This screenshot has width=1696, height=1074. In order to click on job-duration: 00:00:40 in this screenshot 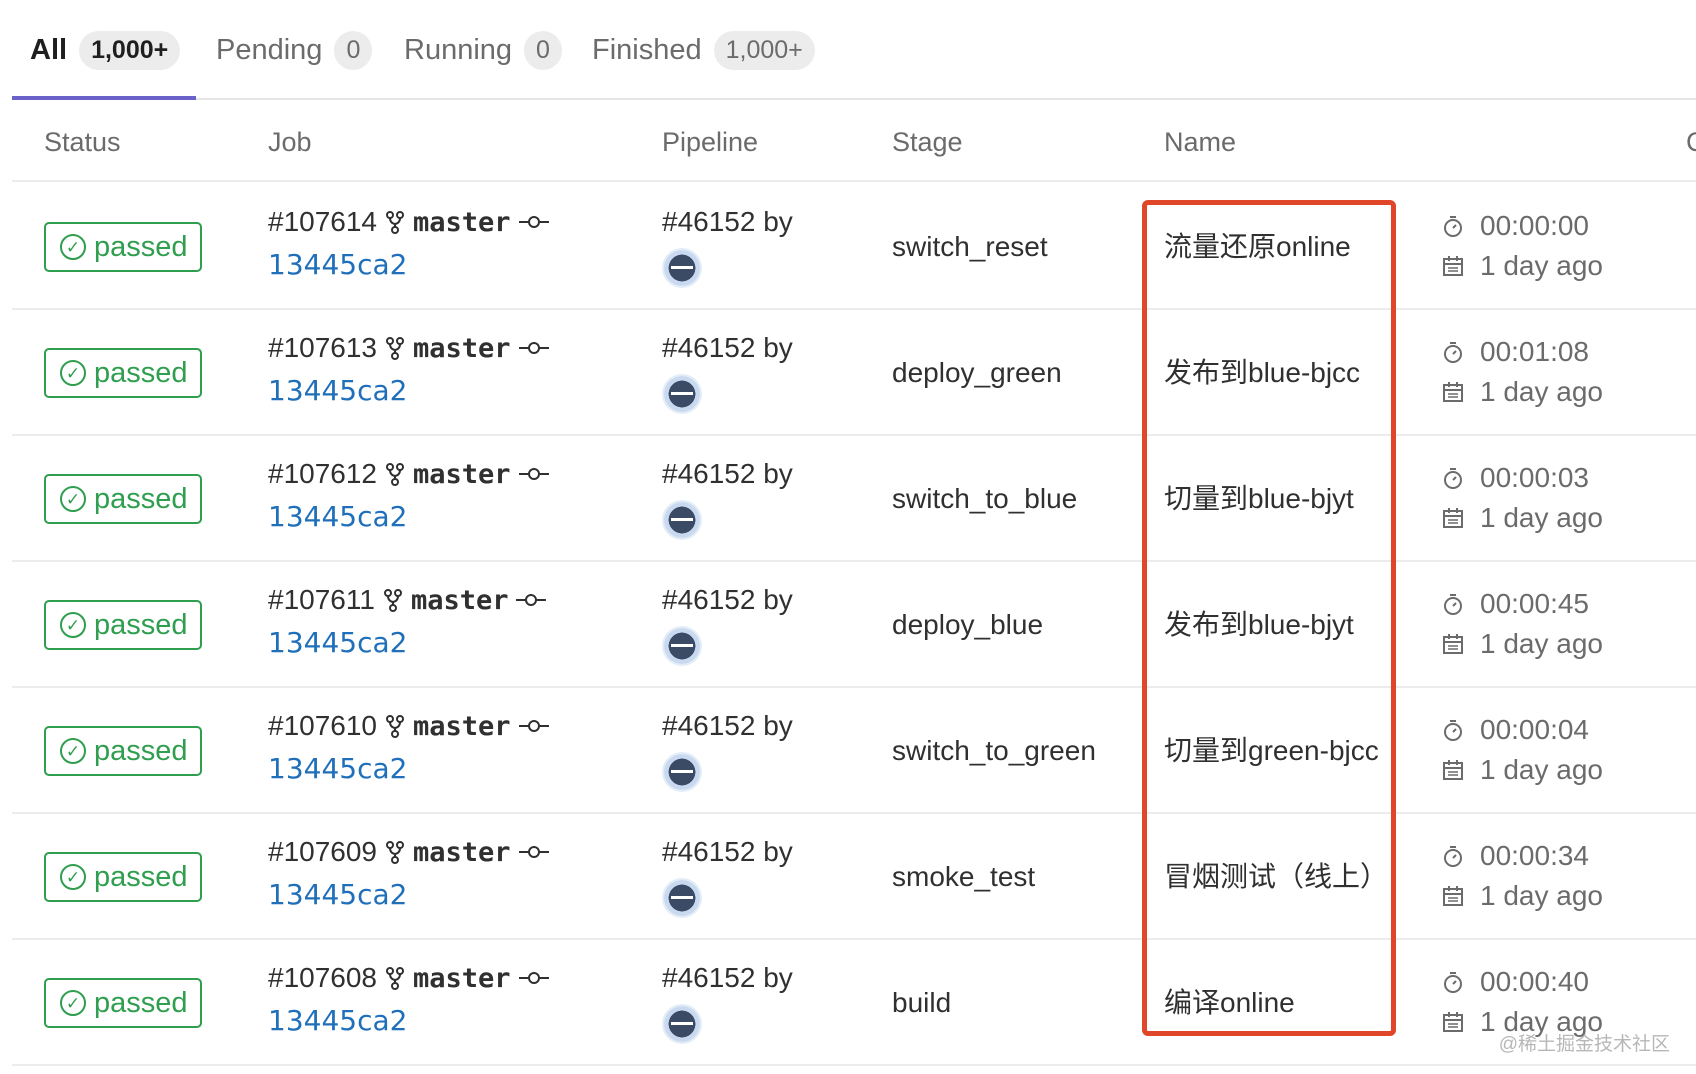, I will do `click(1534, 981)`.